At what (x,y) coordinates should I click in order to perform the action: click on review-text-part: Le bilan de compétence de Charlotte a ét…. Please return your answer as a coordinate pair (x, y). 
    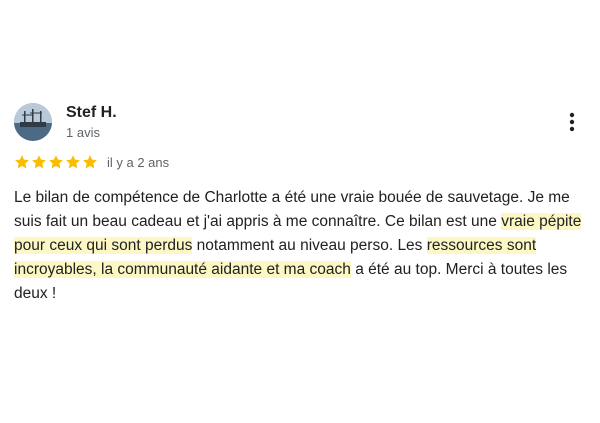
    Looking at the image, I should click on (292, 209).